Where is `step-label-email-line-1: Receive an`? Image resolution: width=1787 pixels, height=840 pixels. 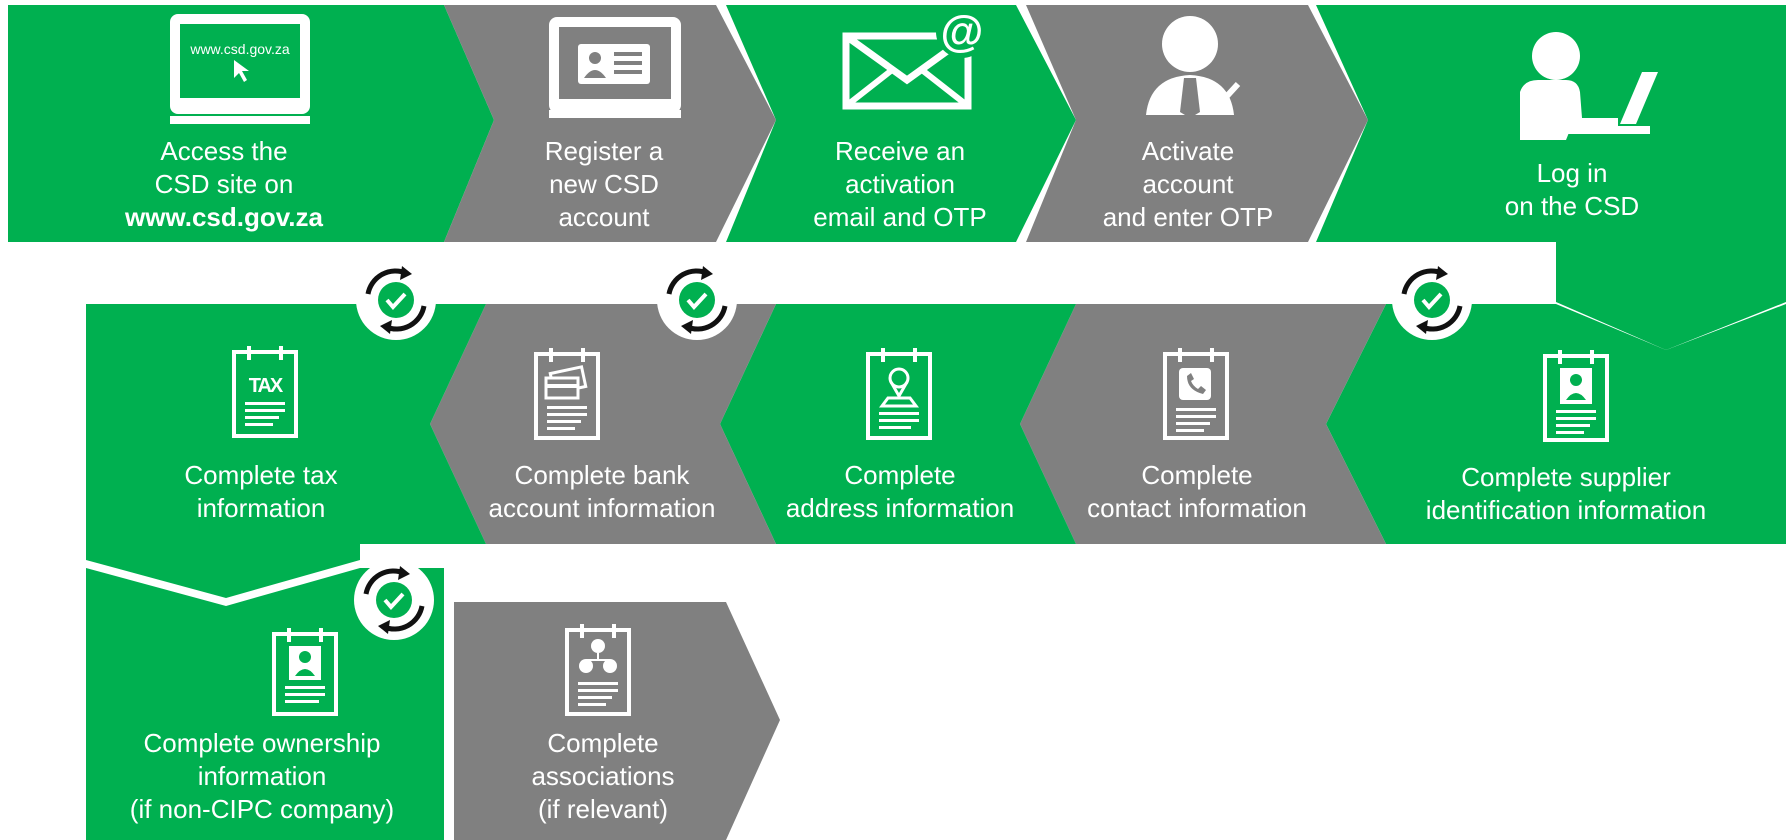
step-label-email-line-1: Receive an is located at coordinates (900, 151).